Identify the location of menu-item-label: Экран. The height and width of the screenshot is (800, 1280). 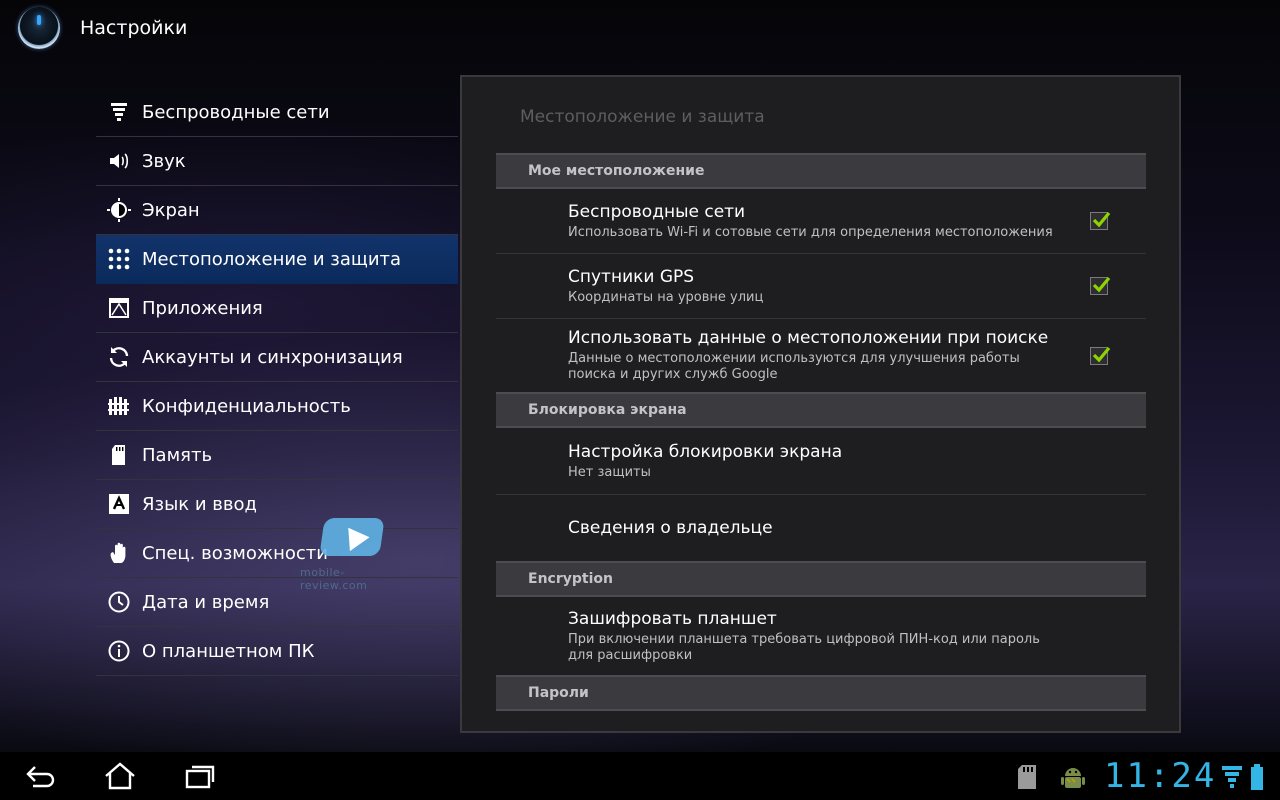
(171, 210).